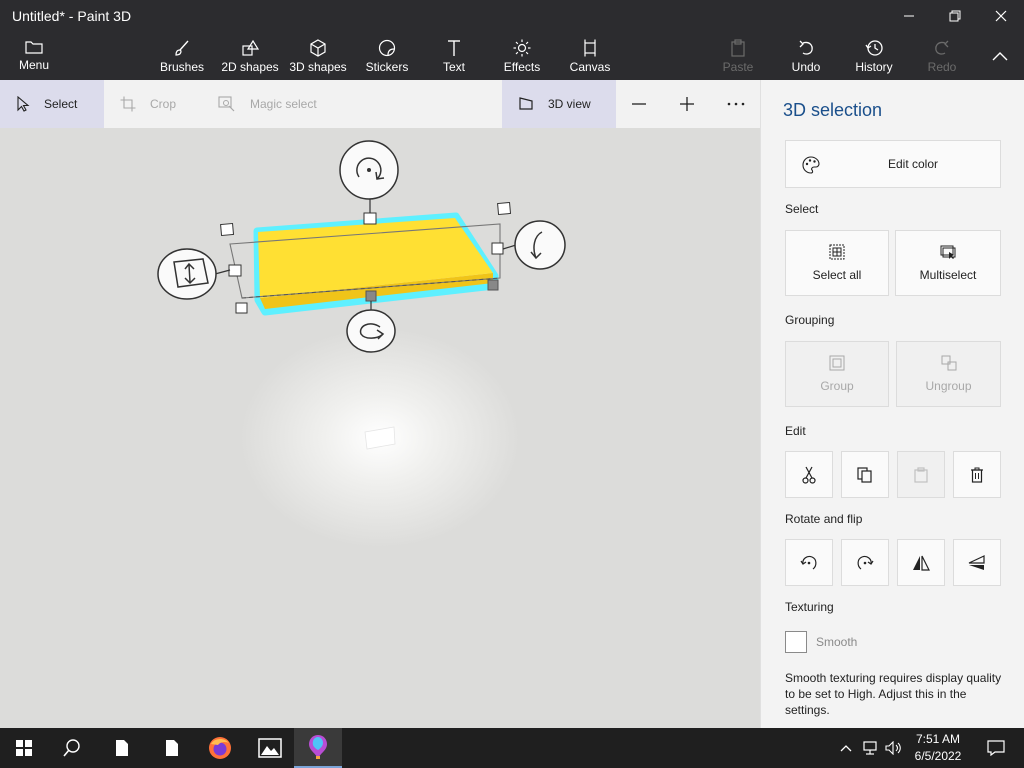 This screenshot has height=768, width=1024. I want to click on effects-label: Effects, so click(522, 67).